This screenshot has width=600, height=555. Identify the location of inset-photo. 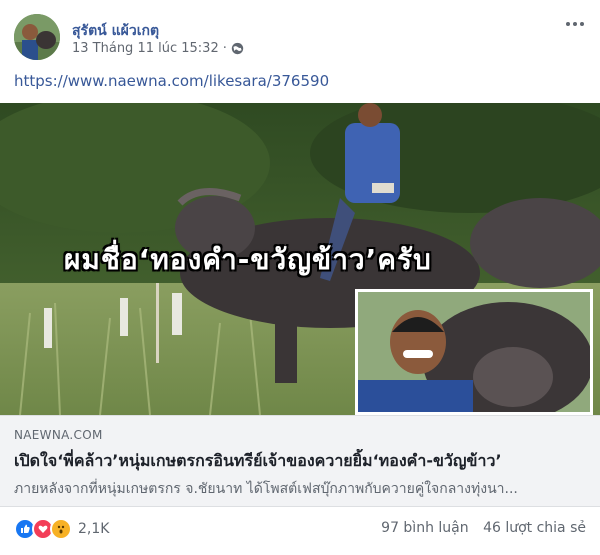
(474, 352).